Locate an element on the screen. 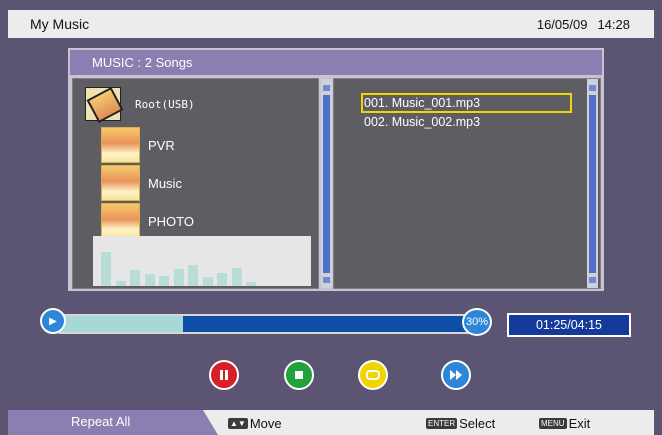 Image resolution: width=662 pixels, height=435 pixels. repeat-icon is located at coordinates (373, 375).